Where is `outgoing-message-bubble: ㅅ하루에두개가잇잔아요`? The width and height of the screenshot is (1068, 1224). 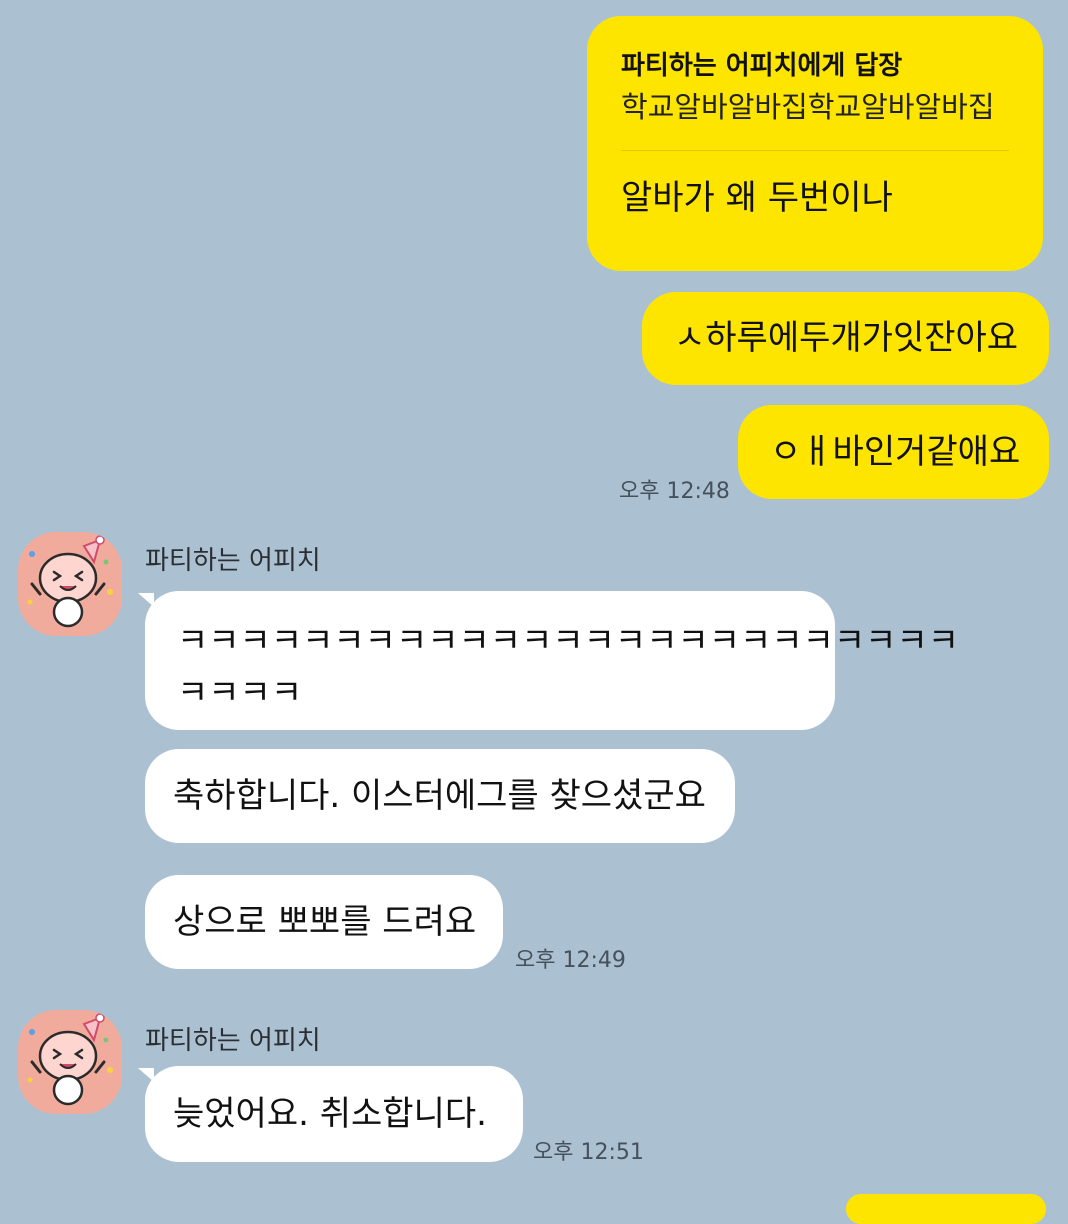
outgoing-message-bubble: ㅅ하루에두개가잇잔아요 is located at coordinates (845, 338).